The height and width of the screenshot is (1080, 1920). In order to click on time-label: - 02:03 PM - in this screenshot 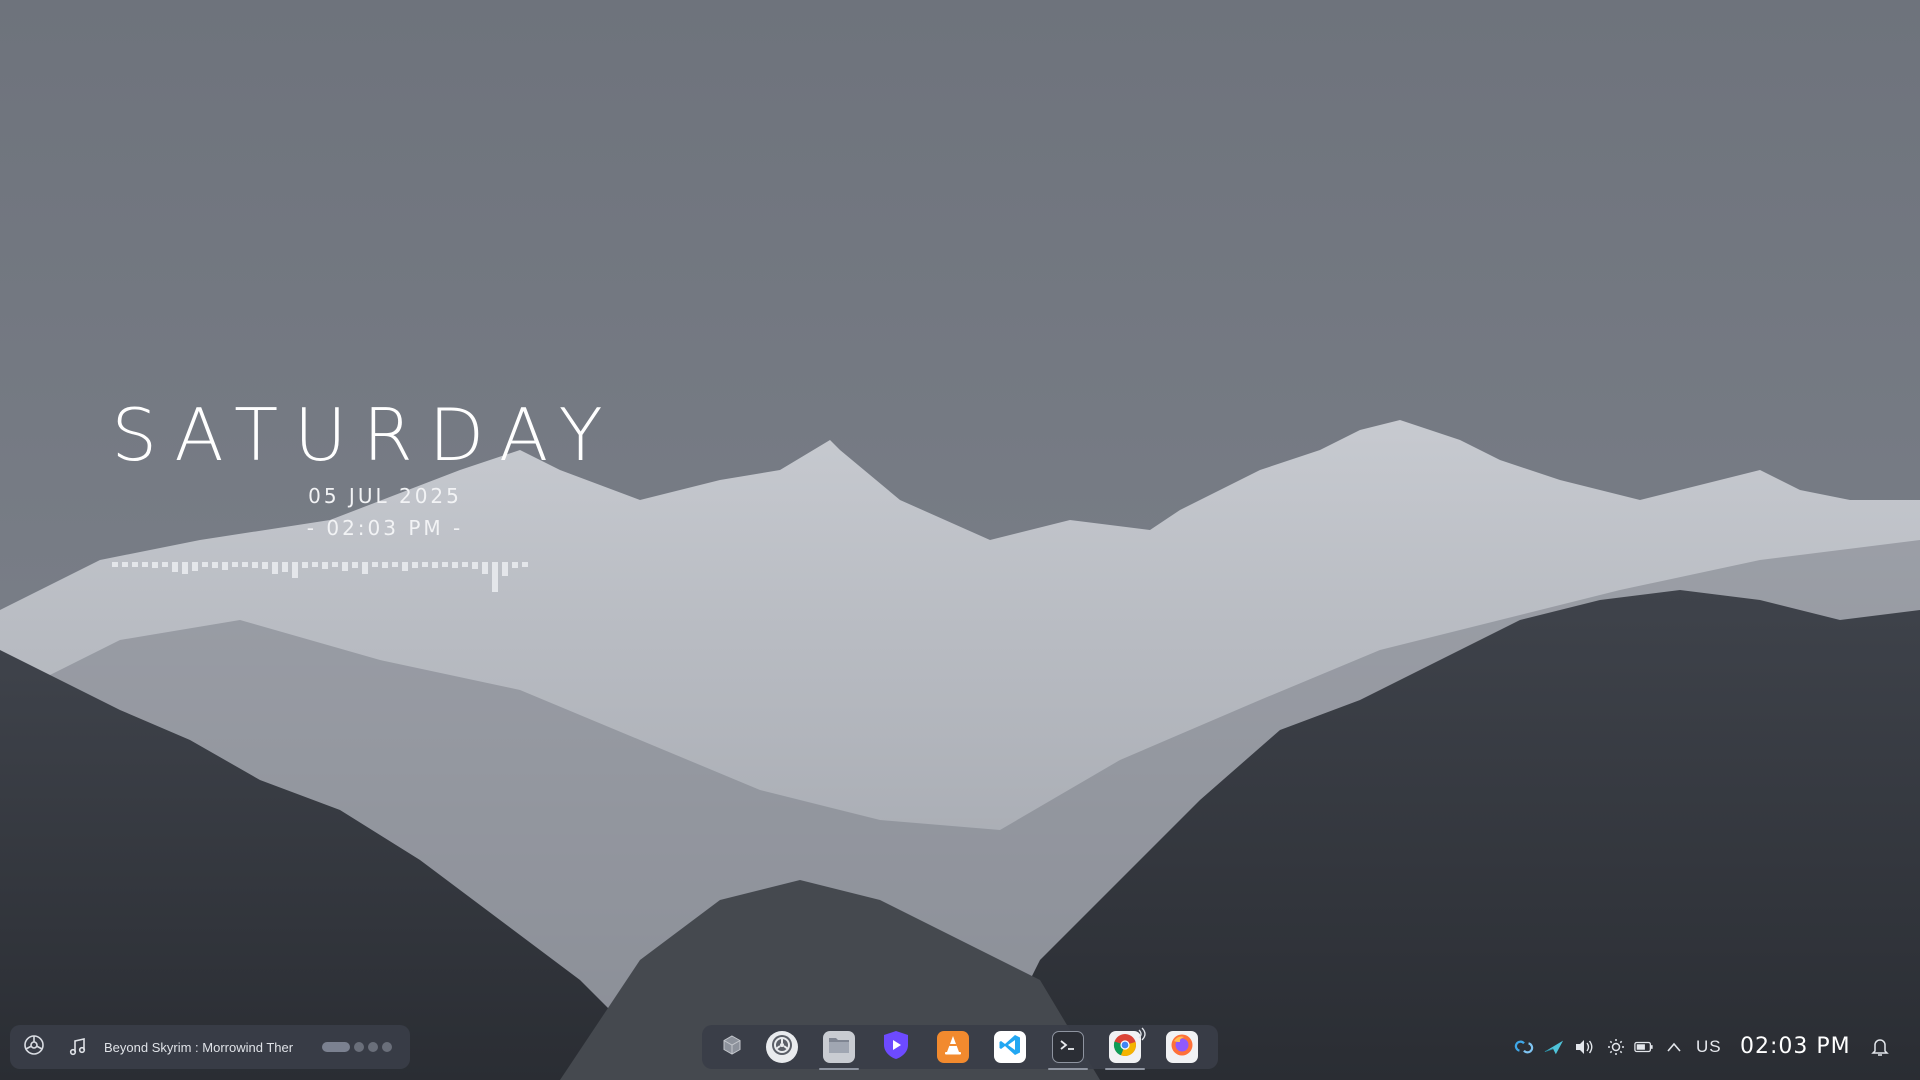, I will do `click(385, 528)`.